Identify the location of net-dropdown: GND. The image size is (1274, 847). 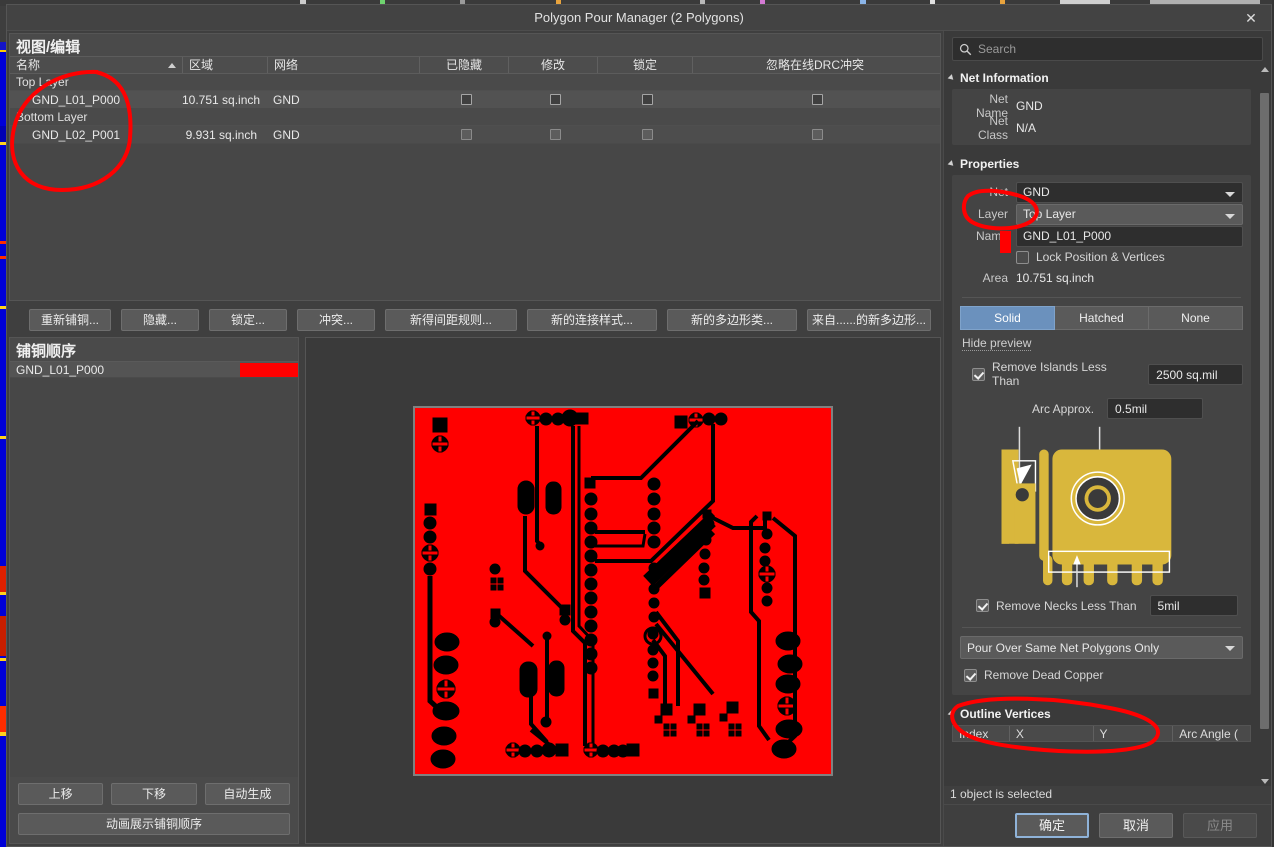
(1129, 192).